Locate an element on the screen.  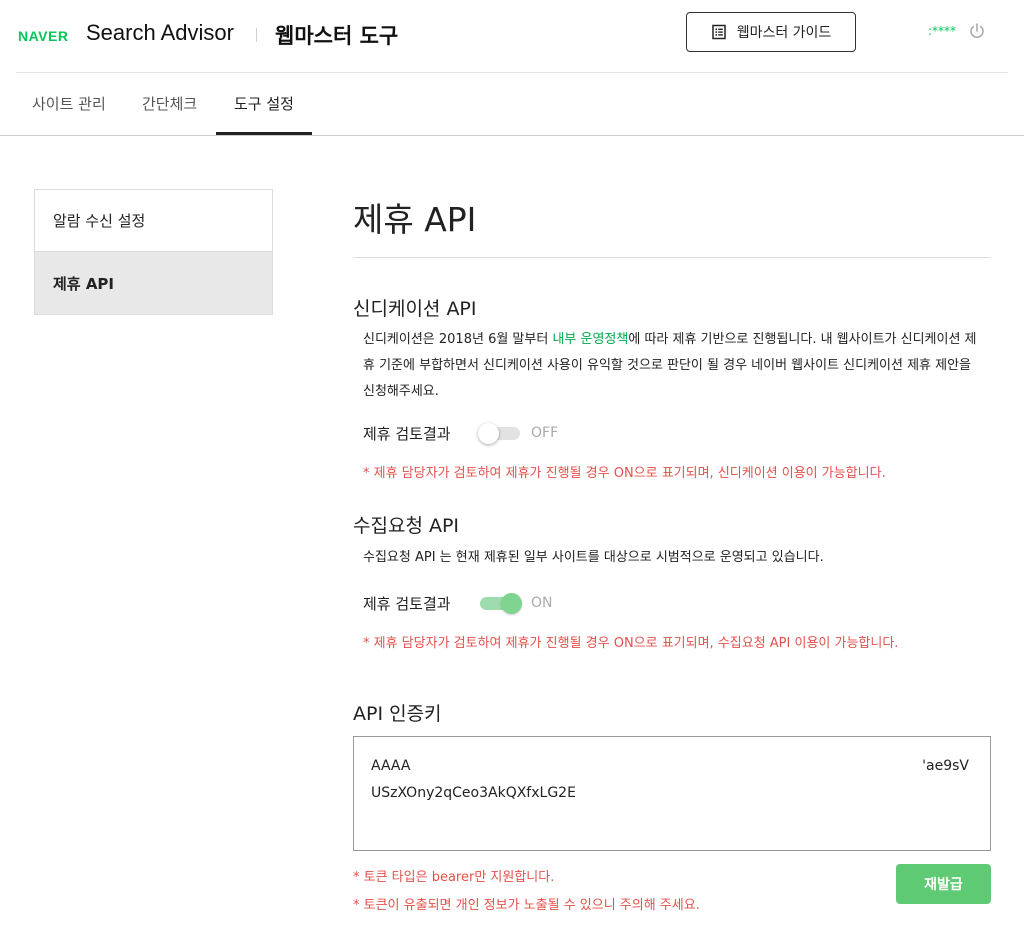
token-type-note: * 토큰 타입은 bearer만 지원합니다. is located at coordinates (454, 877).